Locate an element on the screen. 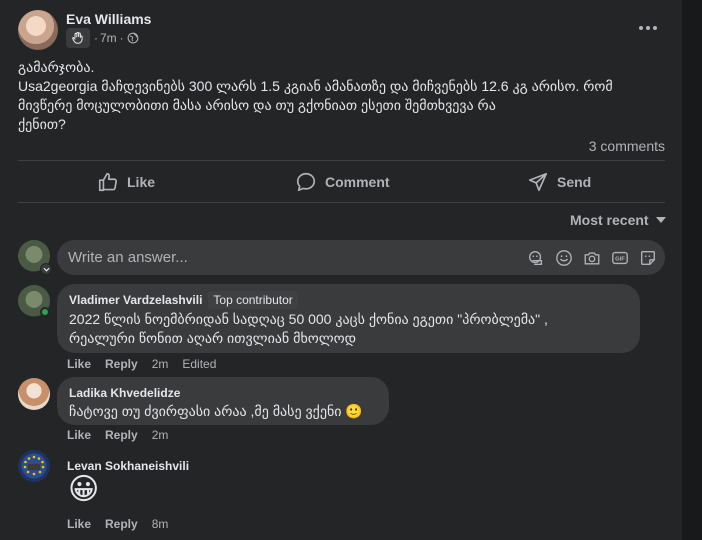 The width and height of the screenshot is (702, 540). eu-stars-icon is located at coordinates (34, 465).